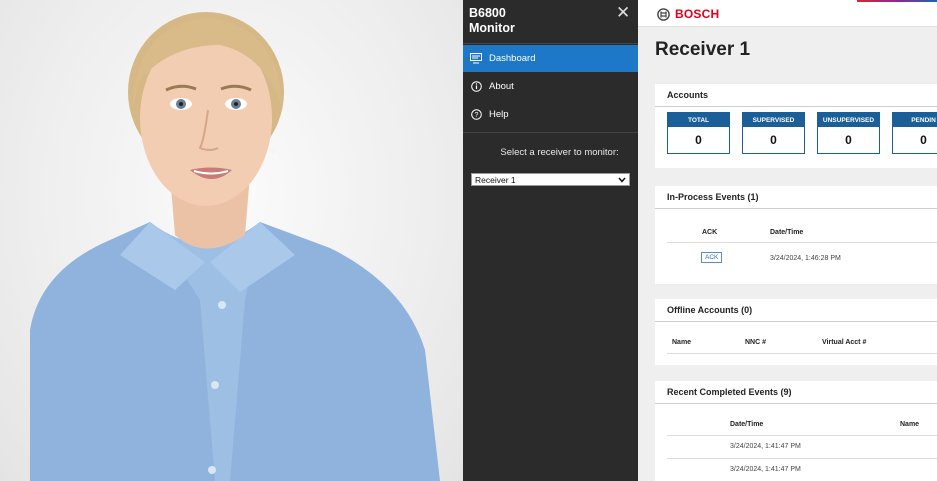 The width and height of the screenshot is (937, 481). What do you see at coordinates (550, 58) in the screenshot?
I see `sidebar-item-dashboard: Dashboard` at bounding box center [550, 58].